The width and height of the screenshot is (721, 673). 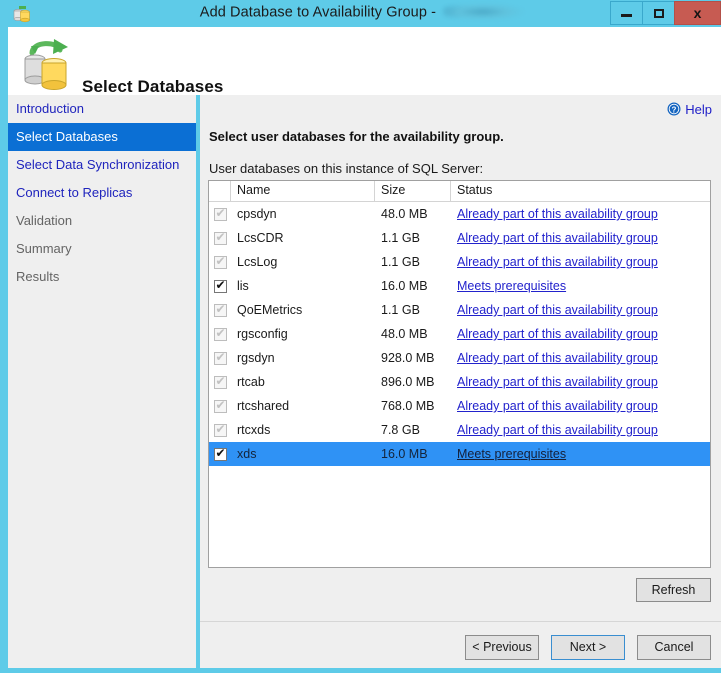 I want to click on help-label: Help, so click(x=698, y=109).